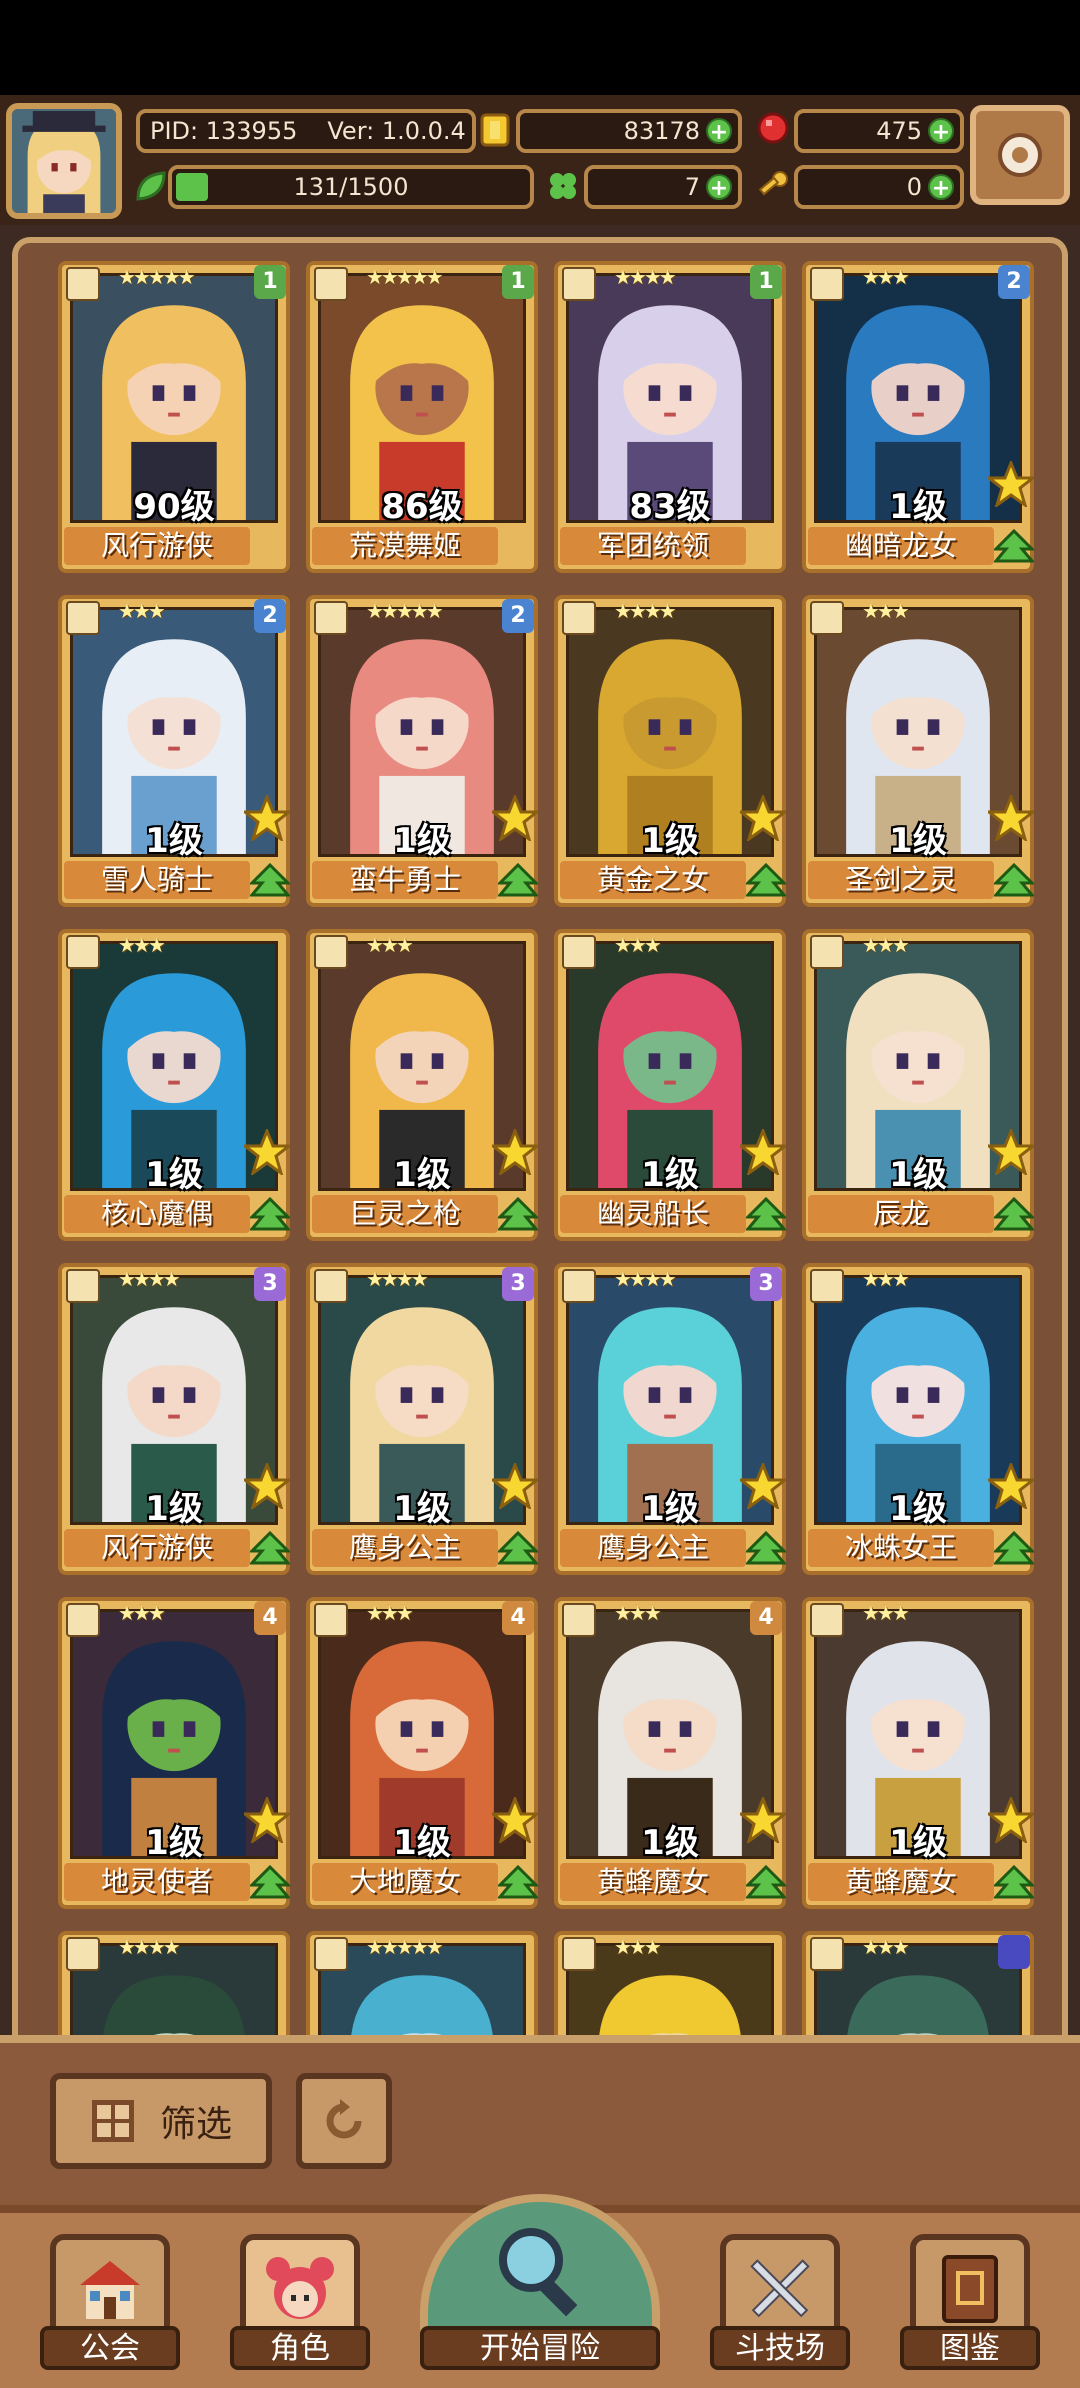  What do you see at coordinates (670, 1753) in the screenshot?
I see `hero-card: ★★★ 4 1级 黄蜂魔女` at bounding box center [670, 1753].